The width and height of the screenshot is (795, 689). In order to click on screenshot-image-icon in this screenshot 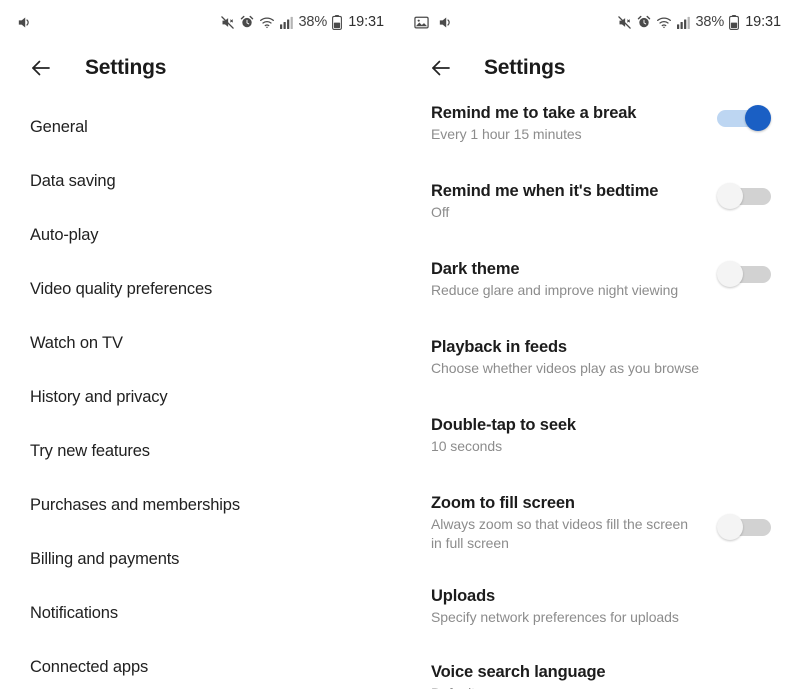, I will do `click(421, 22)`.